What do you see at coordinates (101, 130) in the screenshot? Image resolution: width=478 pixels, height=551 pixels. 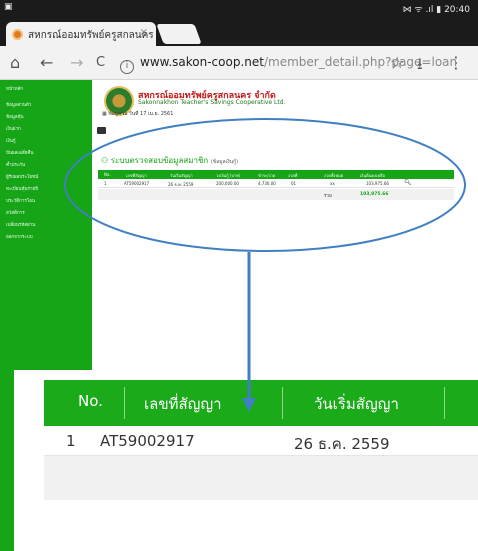 I see `menu-toggle-button` at bounding box center [101, 130].